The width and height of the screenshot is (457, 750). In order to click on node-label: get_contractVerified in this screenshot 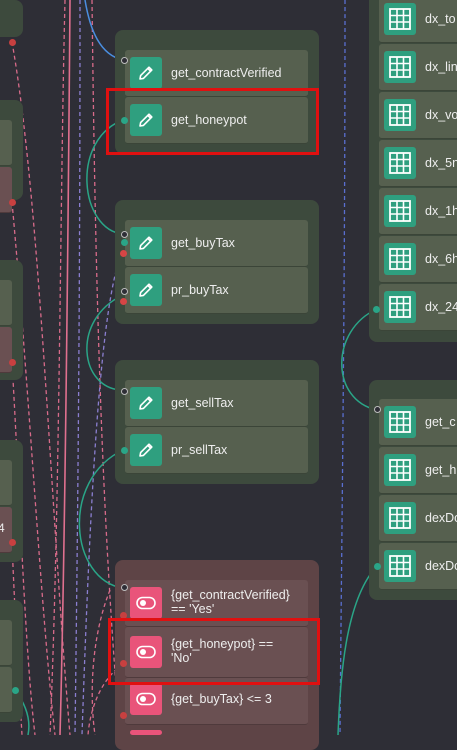, I will do `click(226, 73)`.